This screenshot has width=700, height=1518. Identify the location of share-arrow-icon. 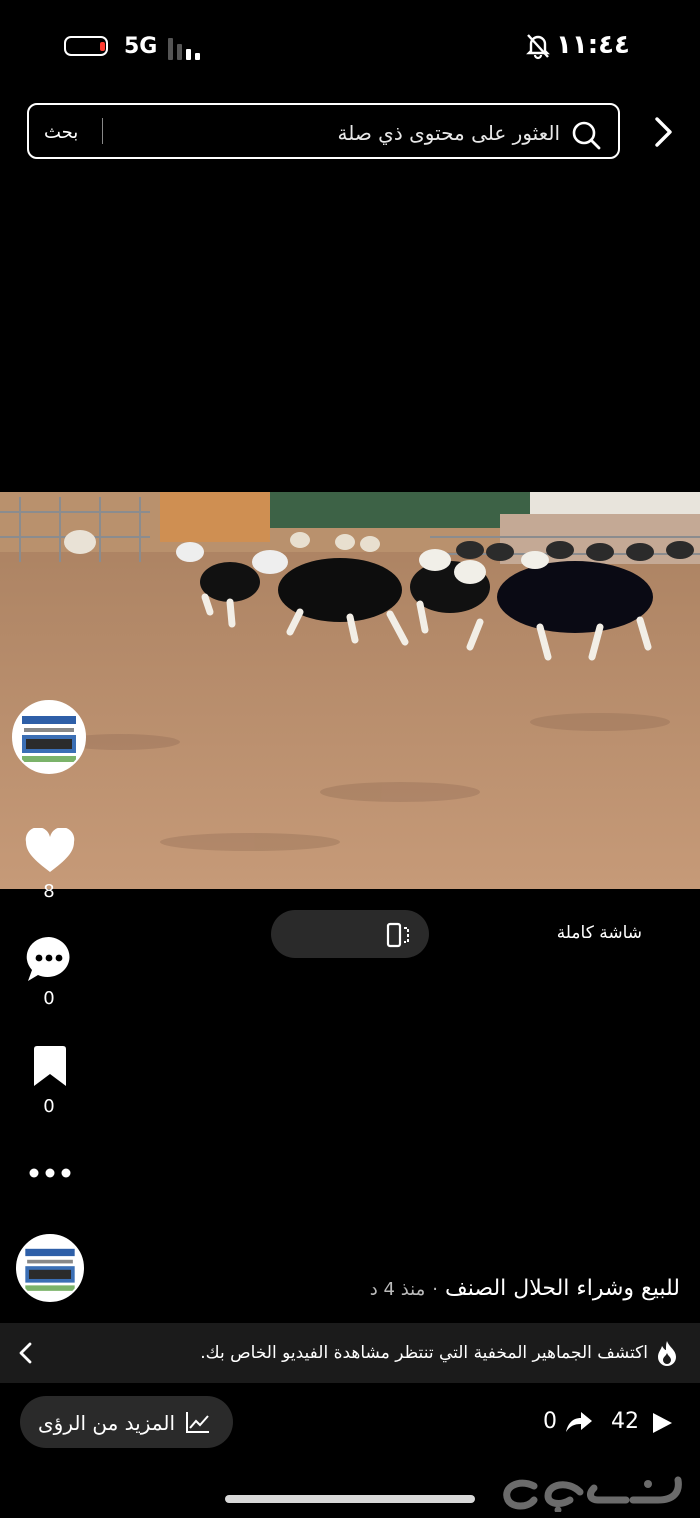
(579, 1422).